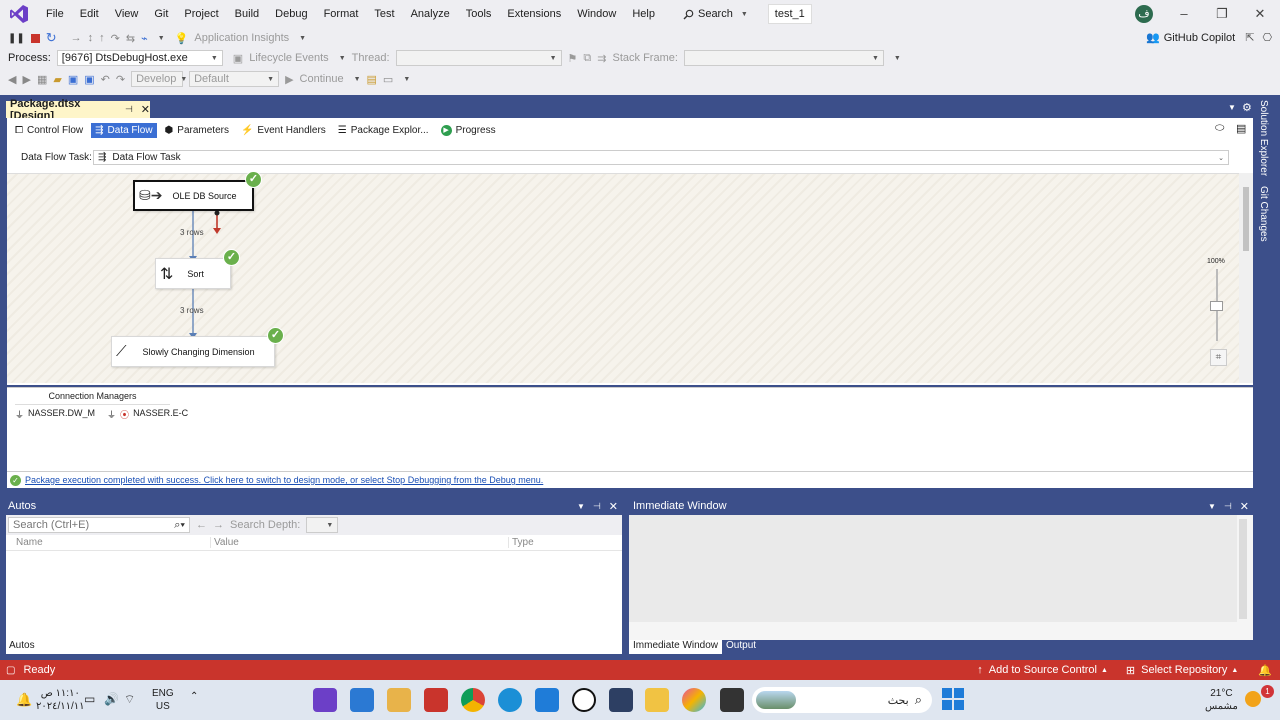 This screenshot has width=1280, height=720. I want to click on scrollbar-thumb, so click(1246, 219).